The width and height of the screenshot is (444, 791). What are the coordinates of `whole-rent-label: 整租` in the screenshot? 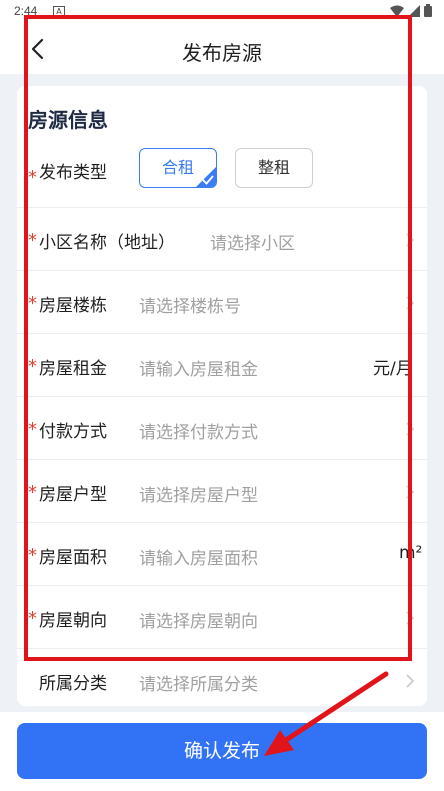 It's located at (273, 167).